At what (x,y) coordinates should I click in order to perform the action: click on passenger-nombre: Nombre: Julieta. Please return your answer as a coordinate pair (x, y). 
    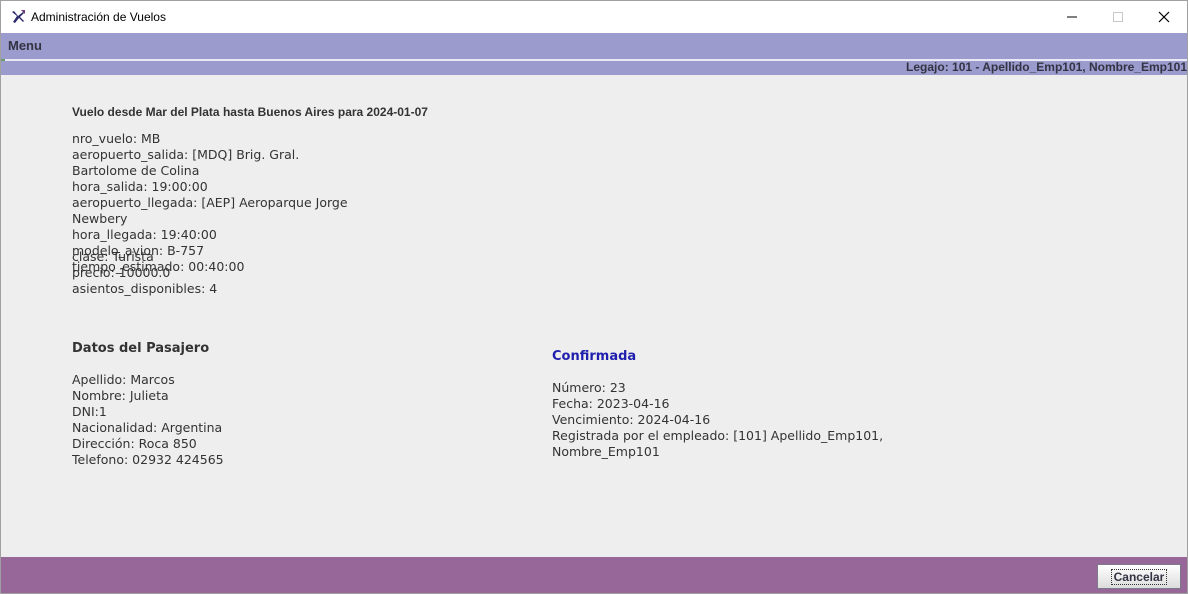
    Looking at the image, I should click on (120, 395).